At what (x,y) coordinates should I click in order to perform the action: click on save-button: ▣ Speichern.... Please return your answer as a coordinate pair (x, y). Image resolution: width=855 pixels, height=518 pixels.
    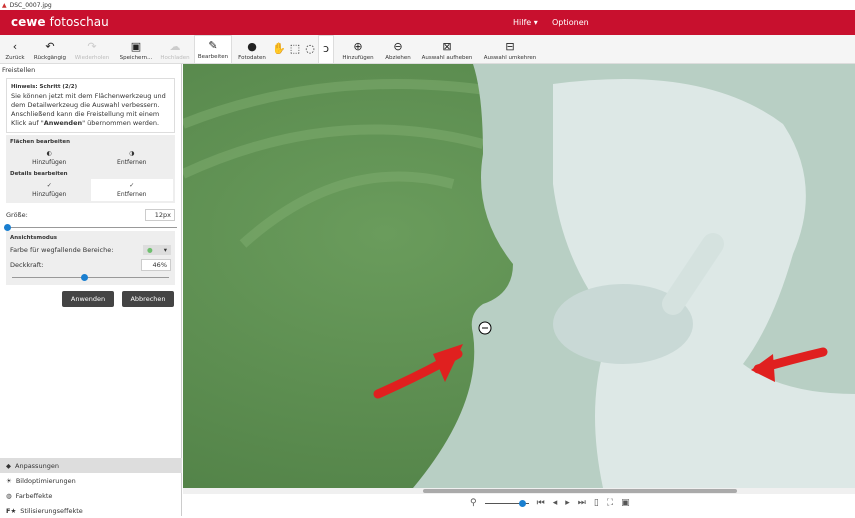
    Looking at the image, I should click on (136, 49).